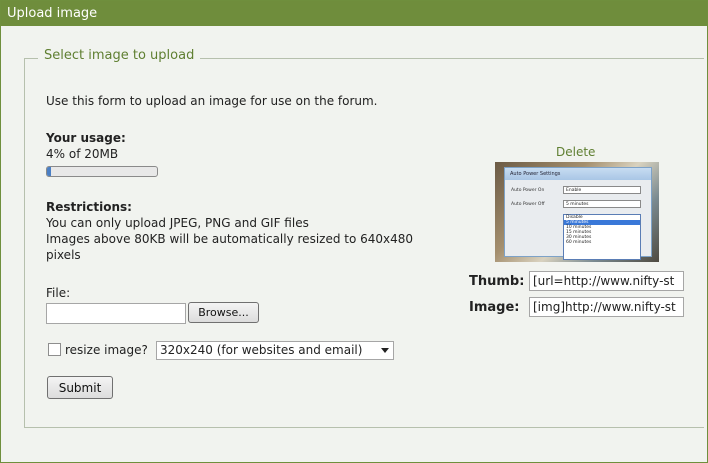 This screenshot has height=463, width=708. What do you see at coordinates (261, 350) in the screenshot?
I see `resize-size-selected: 320x240 (for websites and email)` at bounding box center [261, 350].